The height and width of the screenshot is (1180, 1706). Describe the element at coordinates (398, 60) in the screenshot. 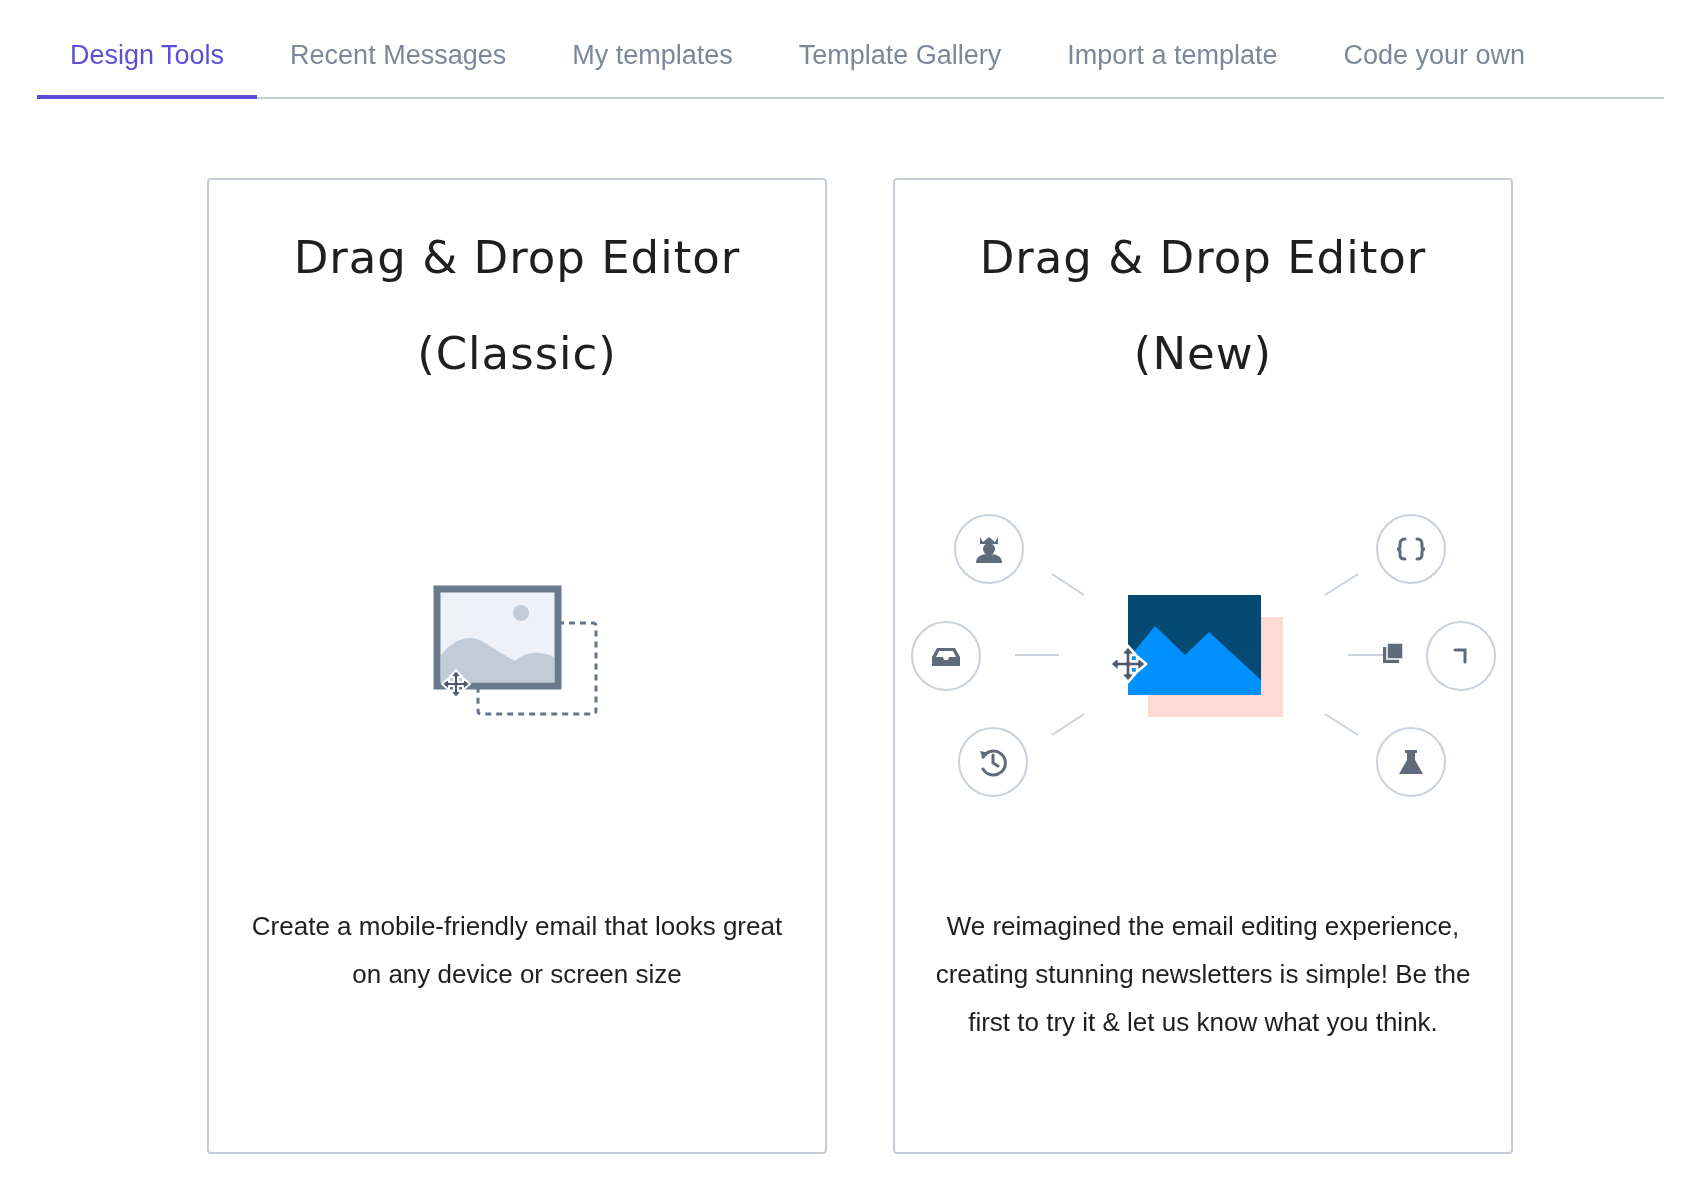

I see `tab: Recent Messages` at that location.